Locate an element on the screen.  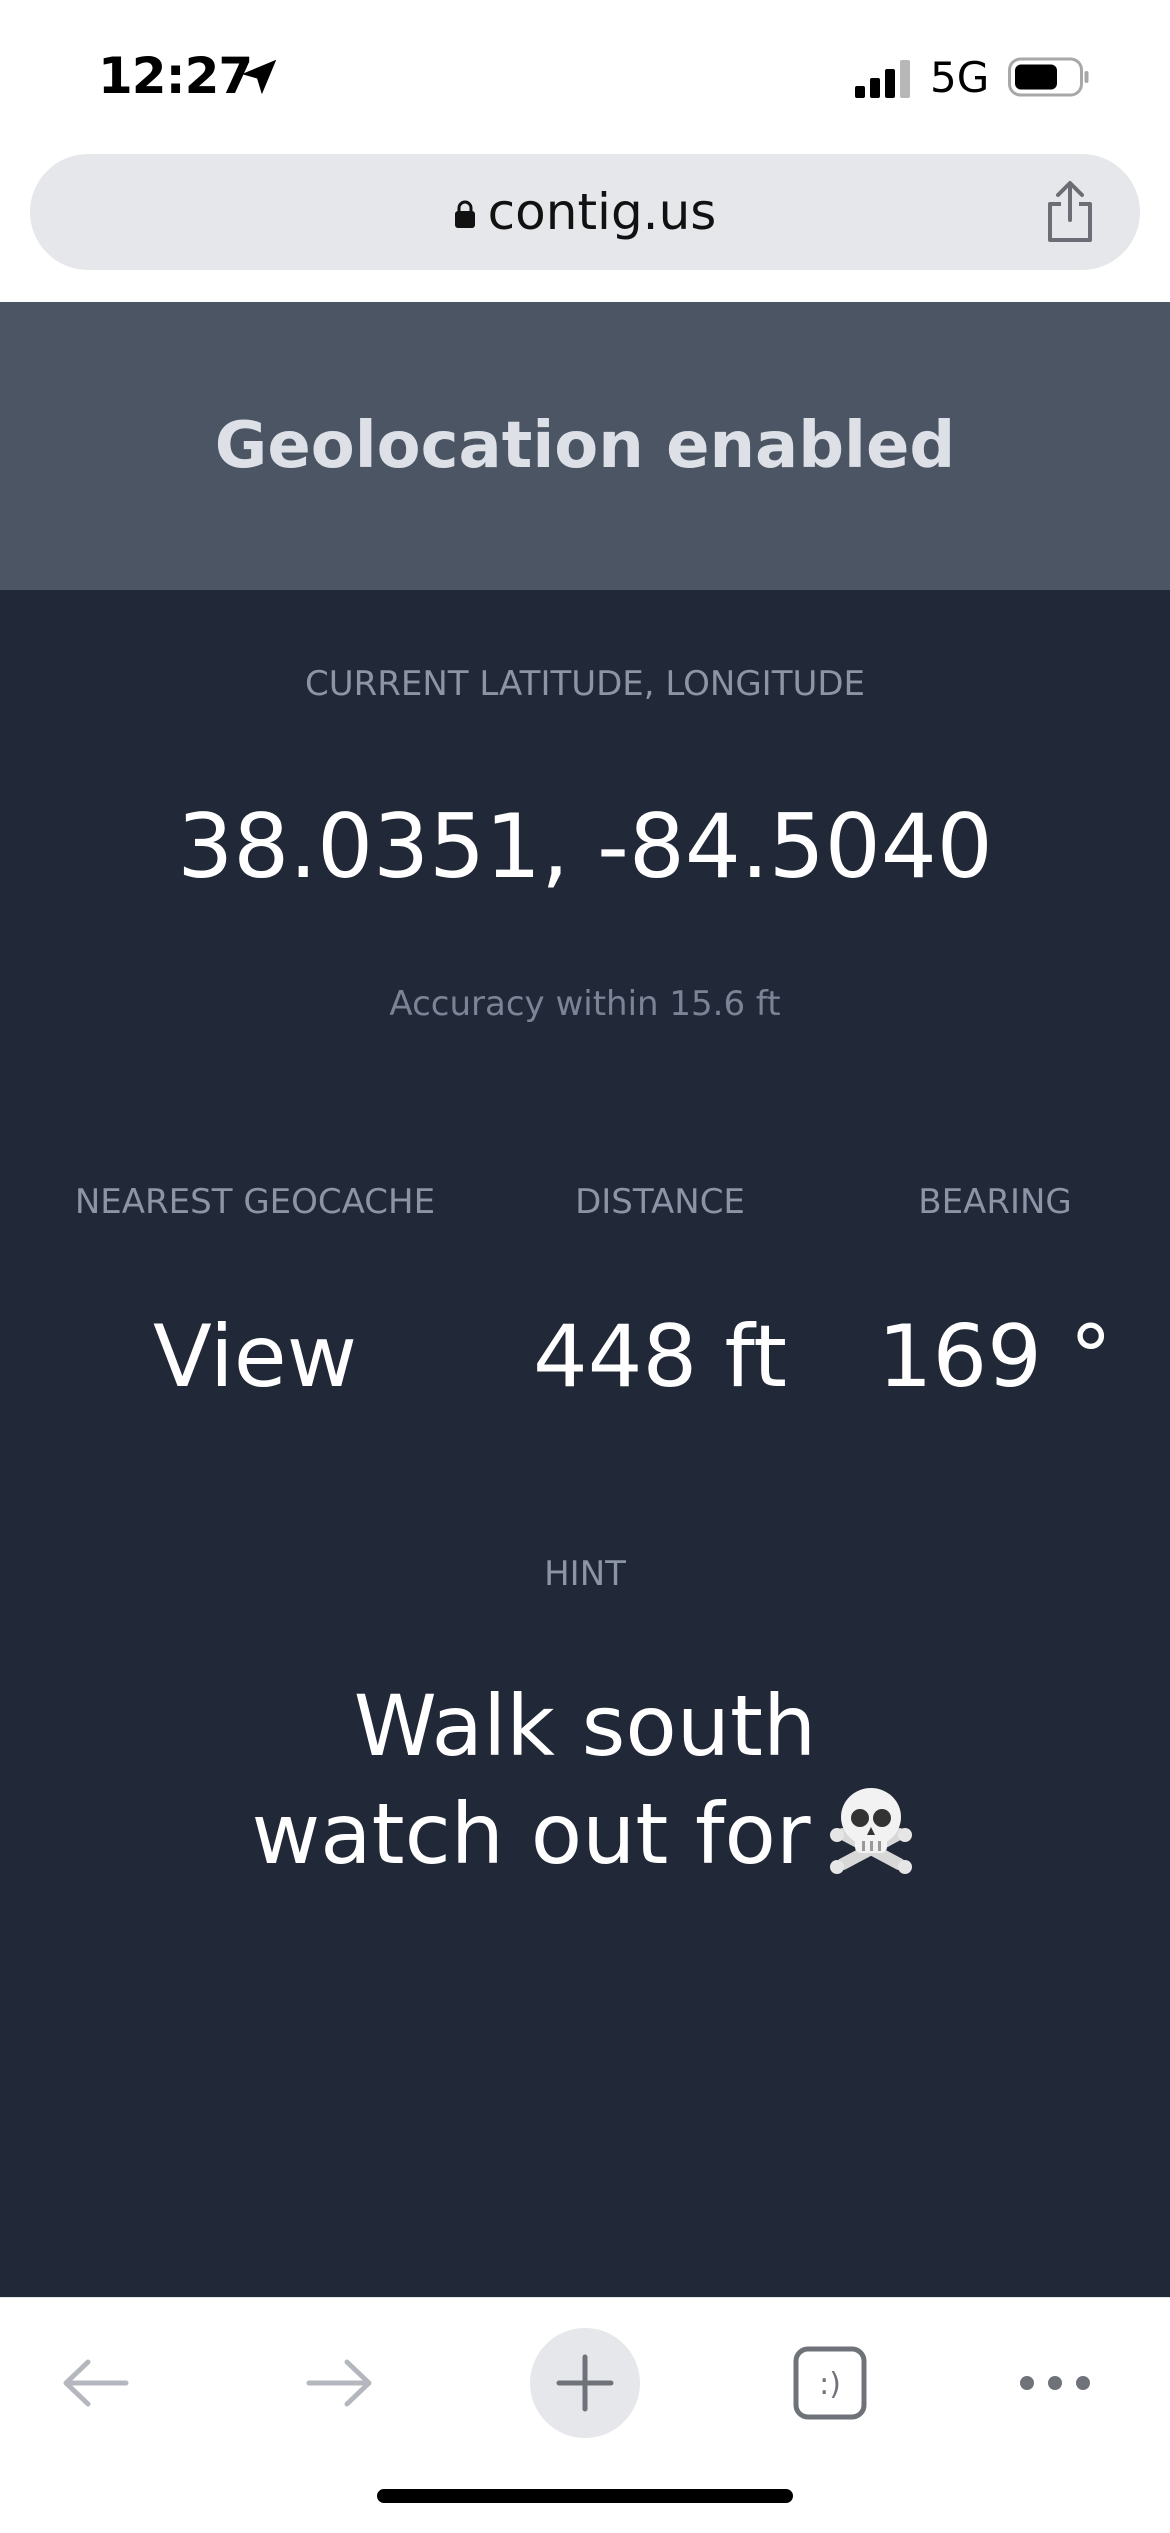
hint-line-2: watch out for is located at coordinates (585, 1834).